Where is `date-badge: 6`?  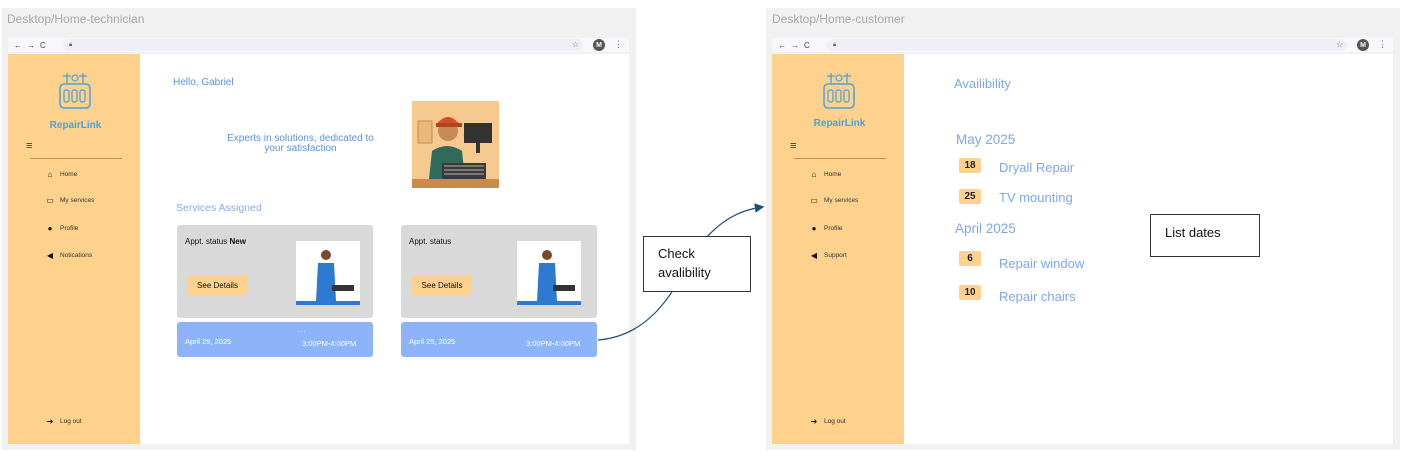
date-badge: 6 is located at coordinates (970, 258).